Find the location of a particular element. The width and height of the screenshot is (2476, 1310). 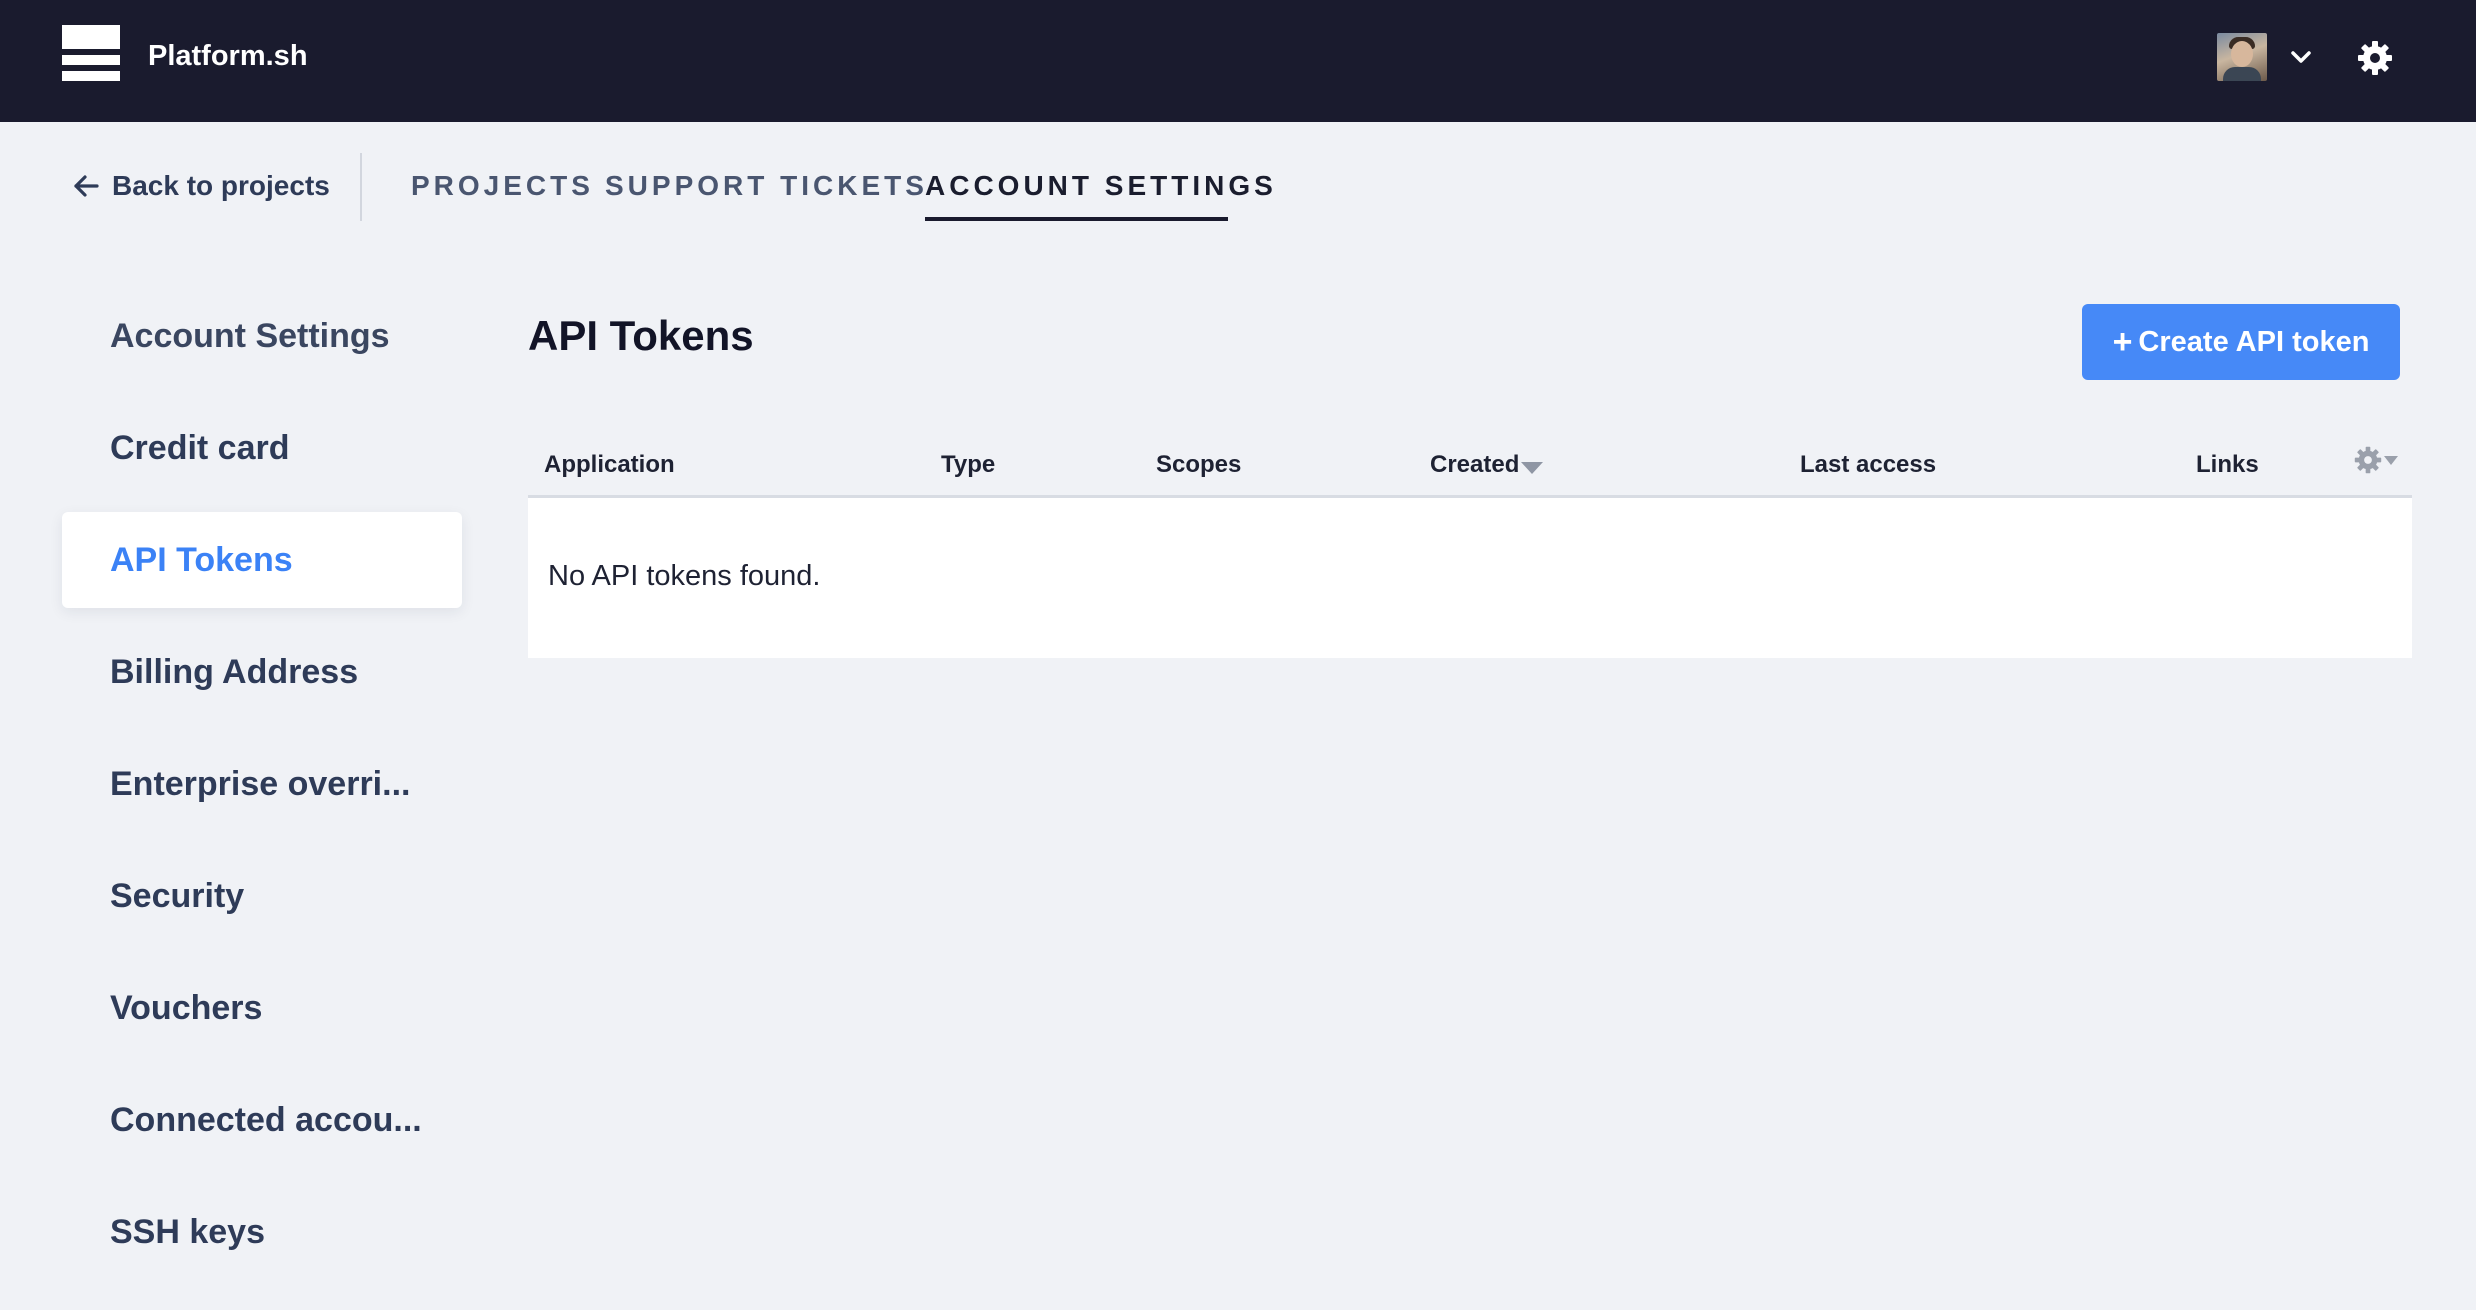

column-header-created: Created is located at coordinates (1487, 465).